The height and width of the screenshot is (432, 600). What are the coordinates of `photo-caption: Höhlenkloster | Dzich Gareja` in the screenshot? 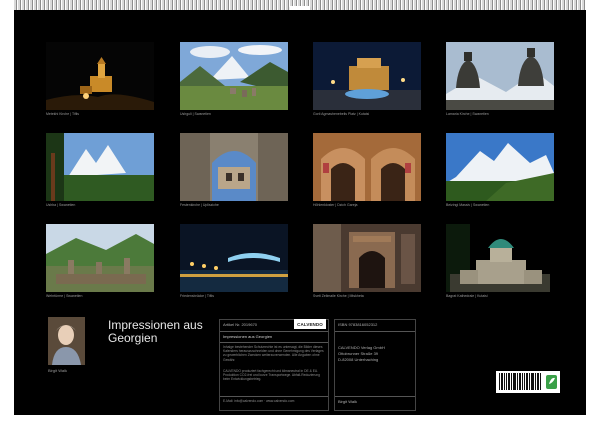 It's located at (335, 205).